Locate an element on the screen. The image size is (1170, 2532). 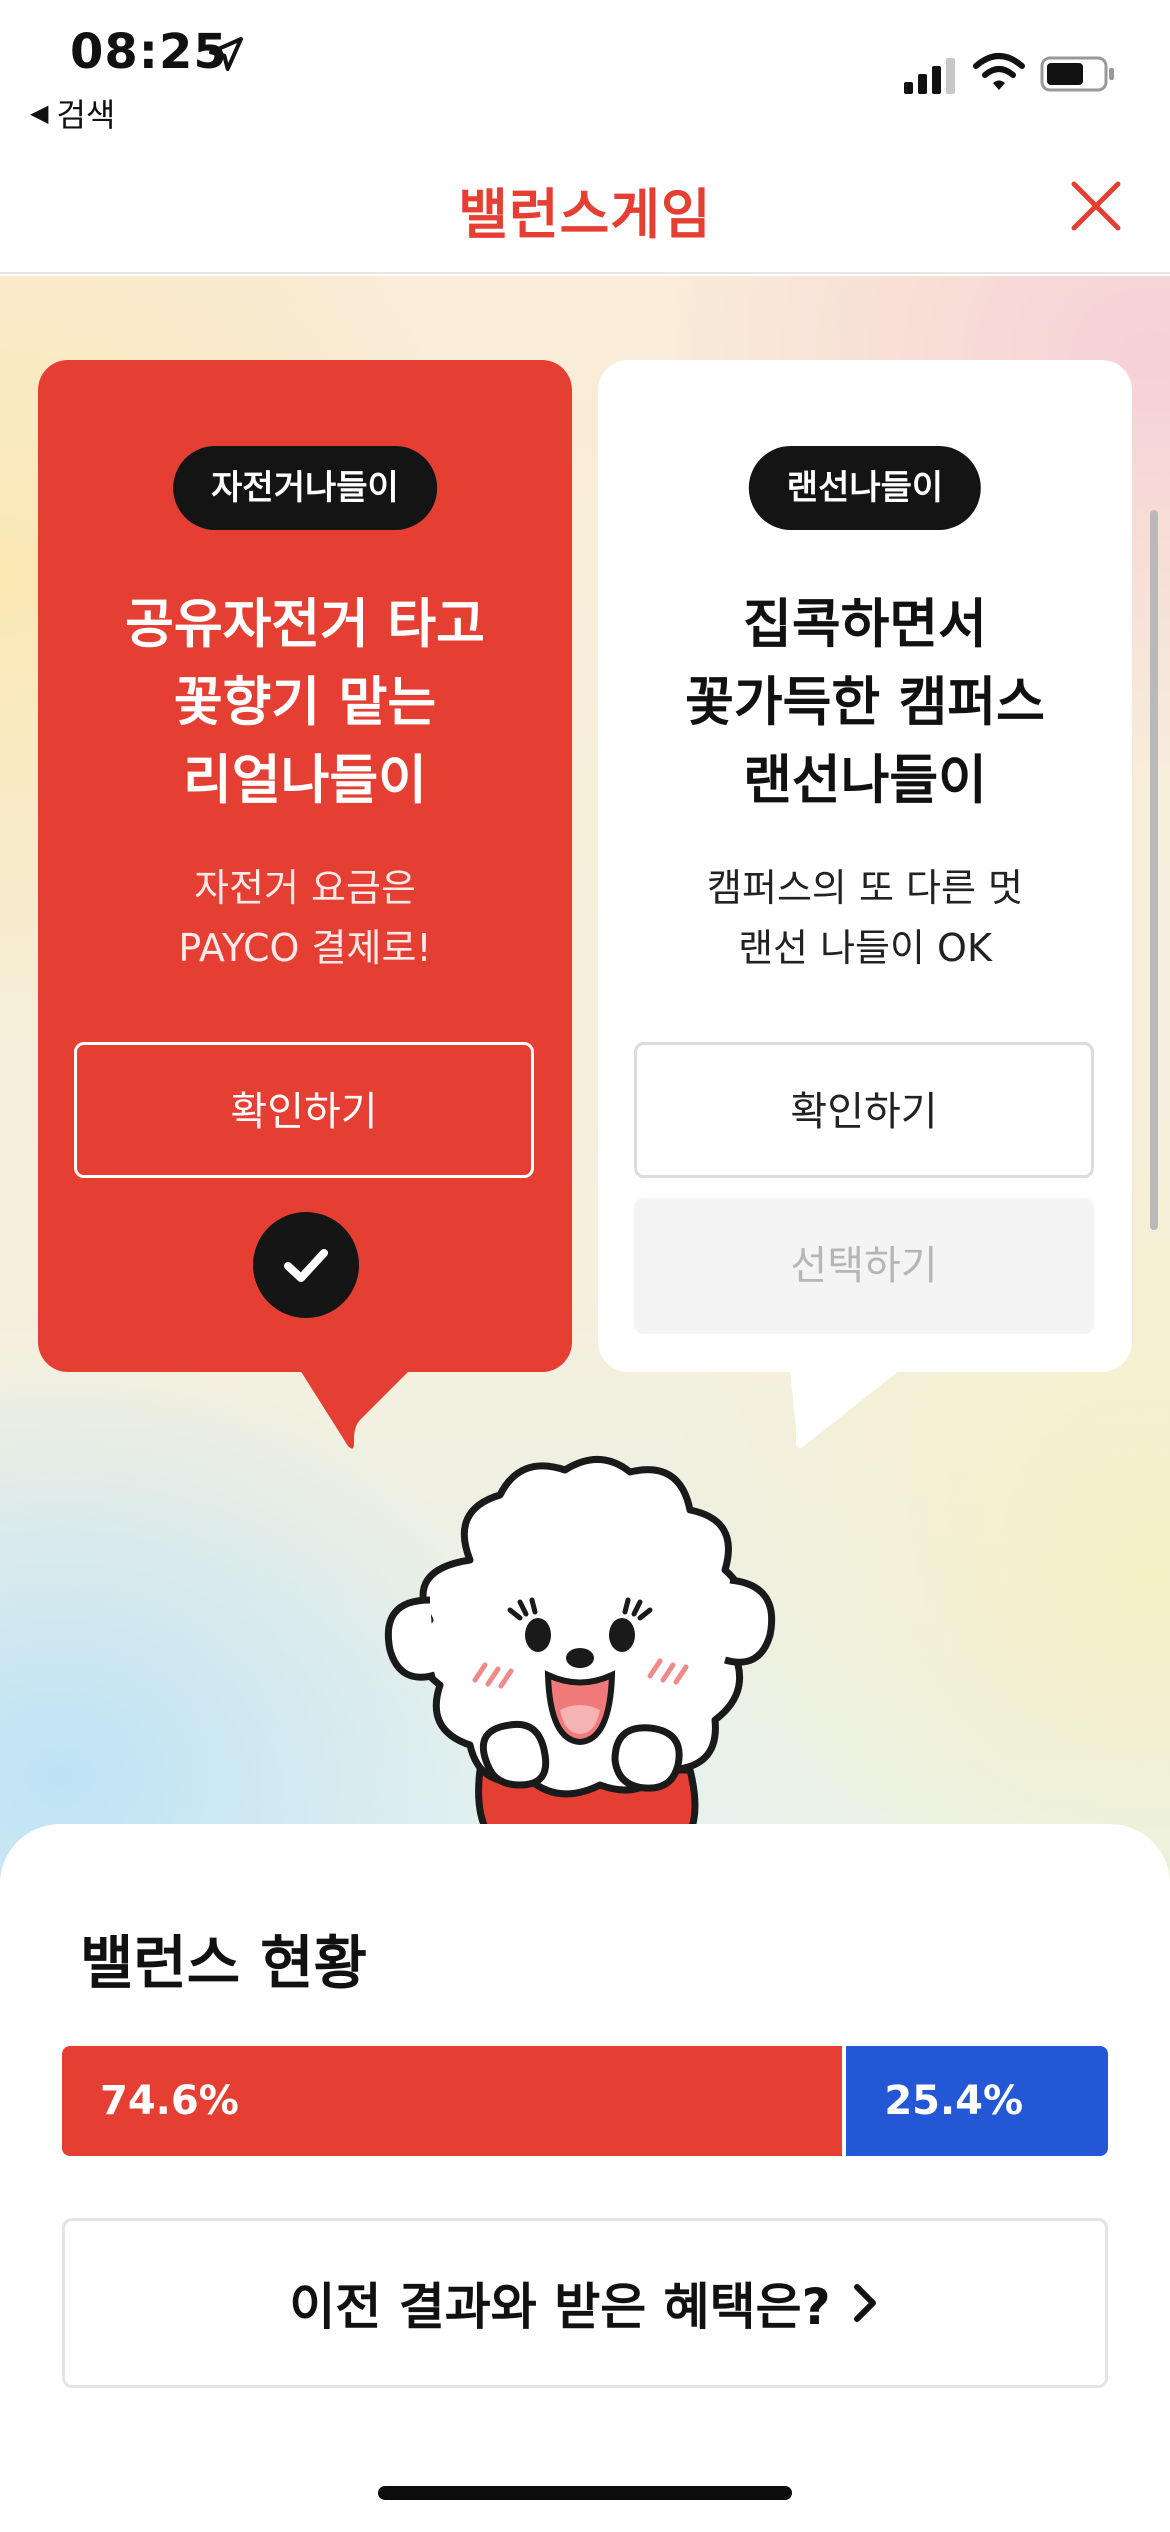
mascot-dog-illustration is located at coordinates (580, 1660).